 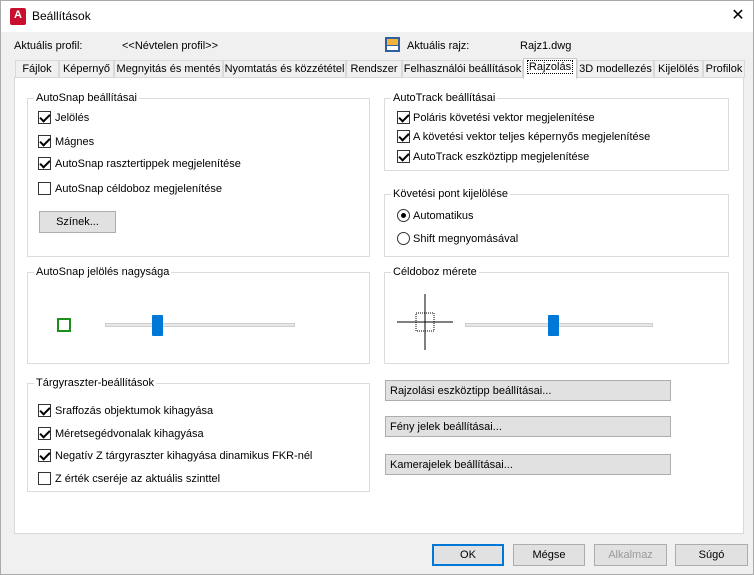 What do you see at coordinates (44, 455) in the screenshot?
I see `ignore-negative-z-checkbox` at bounding box center [44, 455].